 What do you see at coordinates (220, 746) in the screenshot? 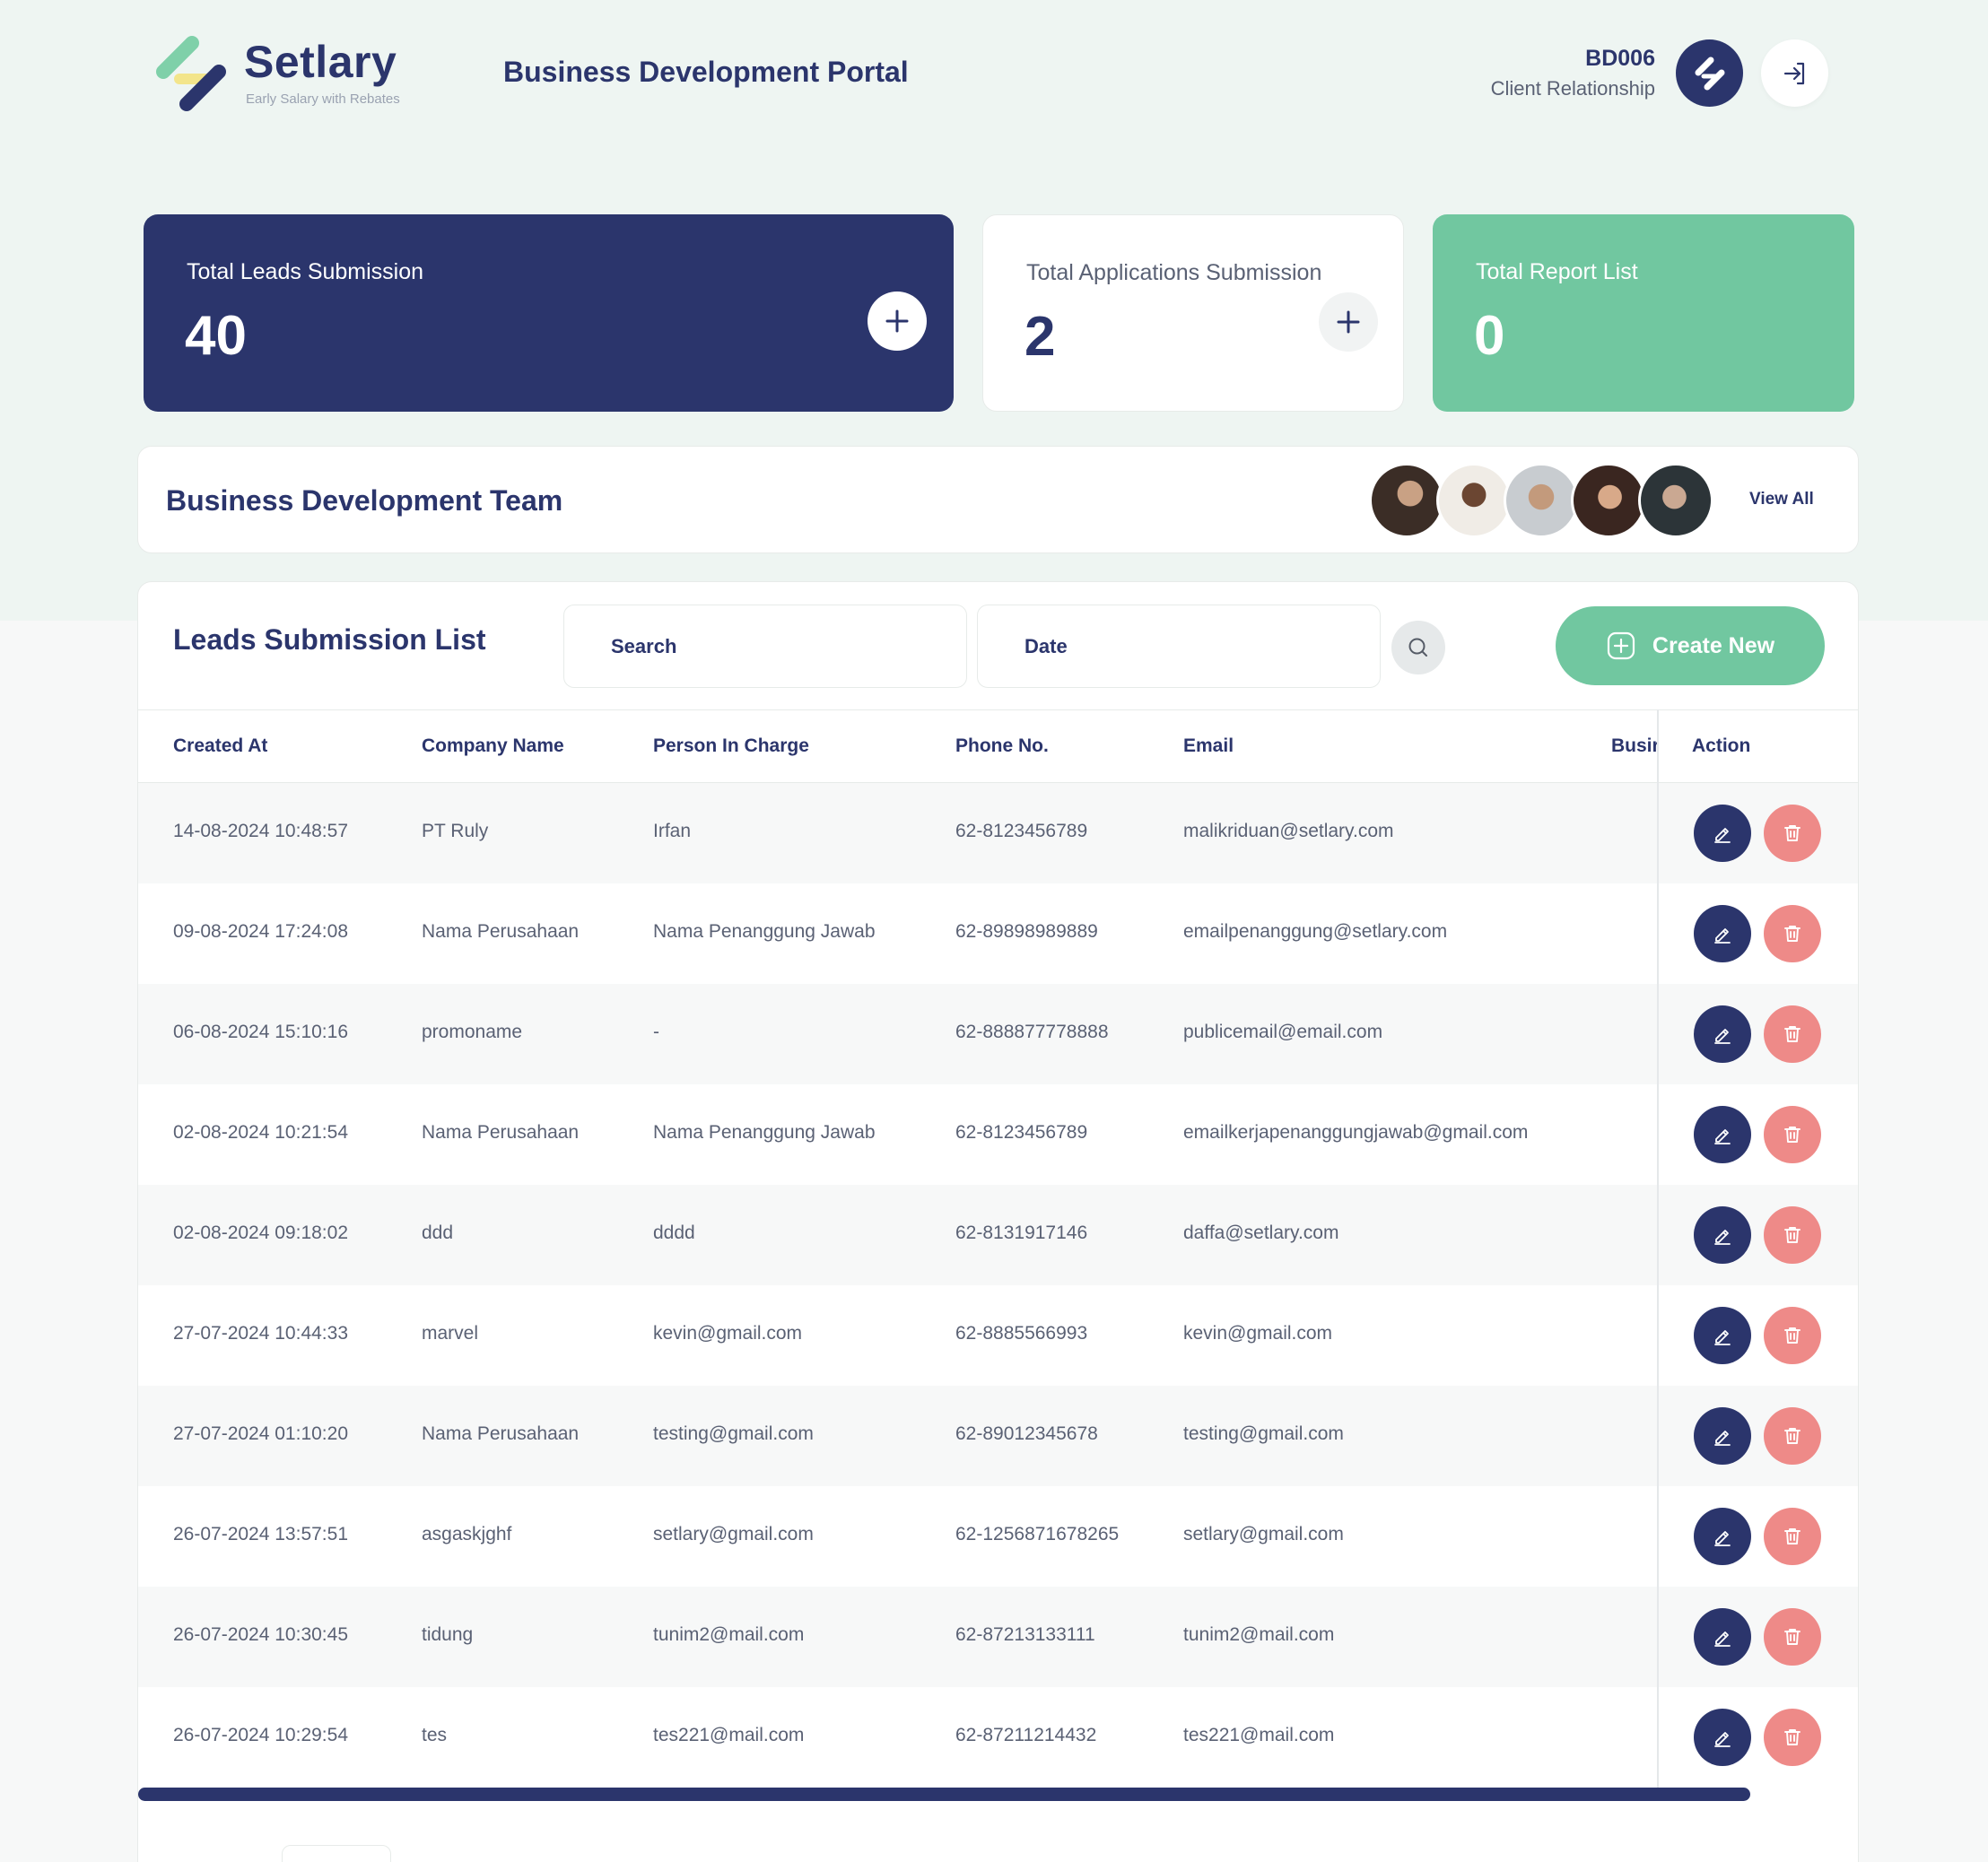
I see `column-header-created-at: Created At` at bounding box center [220, 746].